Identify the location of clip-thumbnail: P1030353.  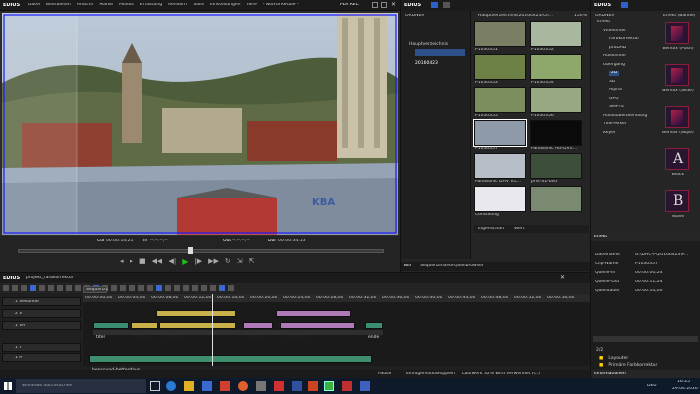
(500, 69).